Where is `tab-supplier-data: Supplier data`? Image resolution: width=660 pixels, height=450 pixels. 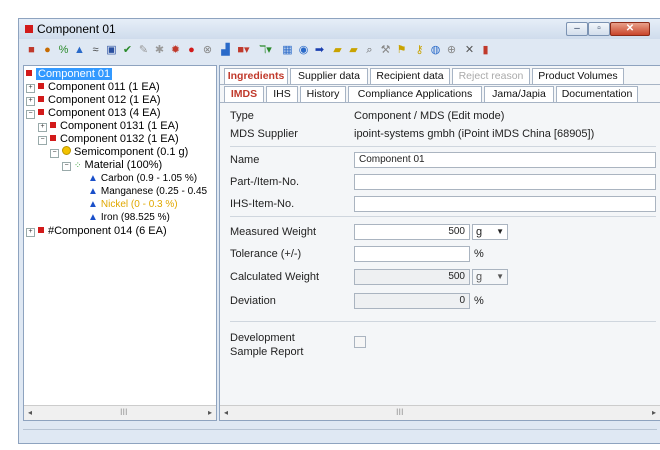 tab-supplier-data: Supplier data is located at coordinates (329, 76).